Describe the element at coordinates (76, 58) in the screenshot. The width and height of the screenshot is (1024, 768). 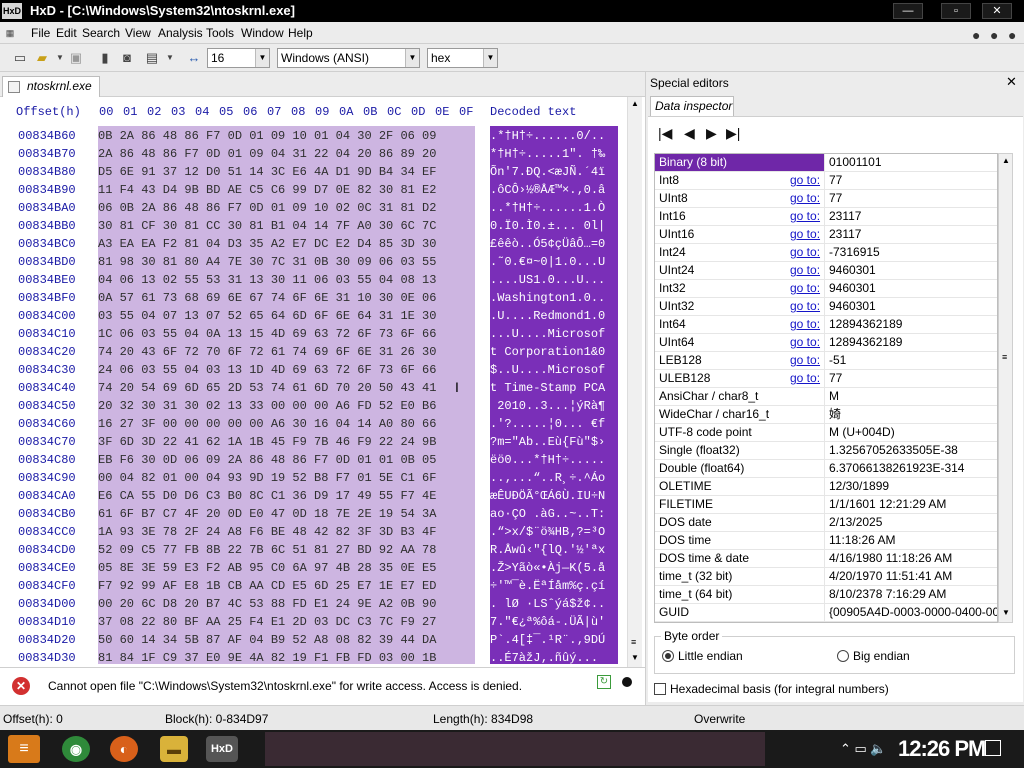
I see `save-icon: ▣` at that location.